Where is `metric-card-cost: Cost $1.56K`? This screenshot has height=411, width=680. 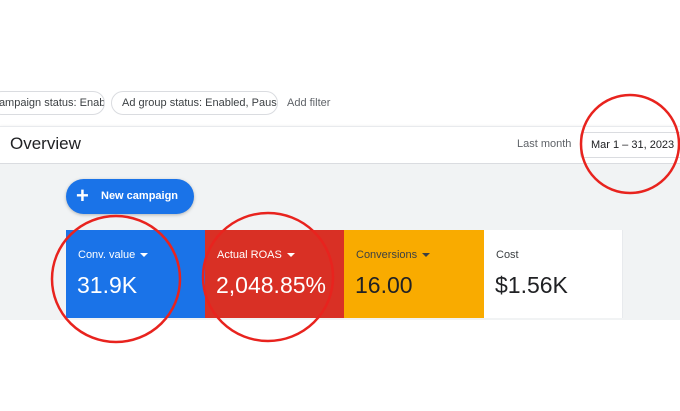 metric-card-cost: Cost $1.56K is located at coordinates (553, 274).